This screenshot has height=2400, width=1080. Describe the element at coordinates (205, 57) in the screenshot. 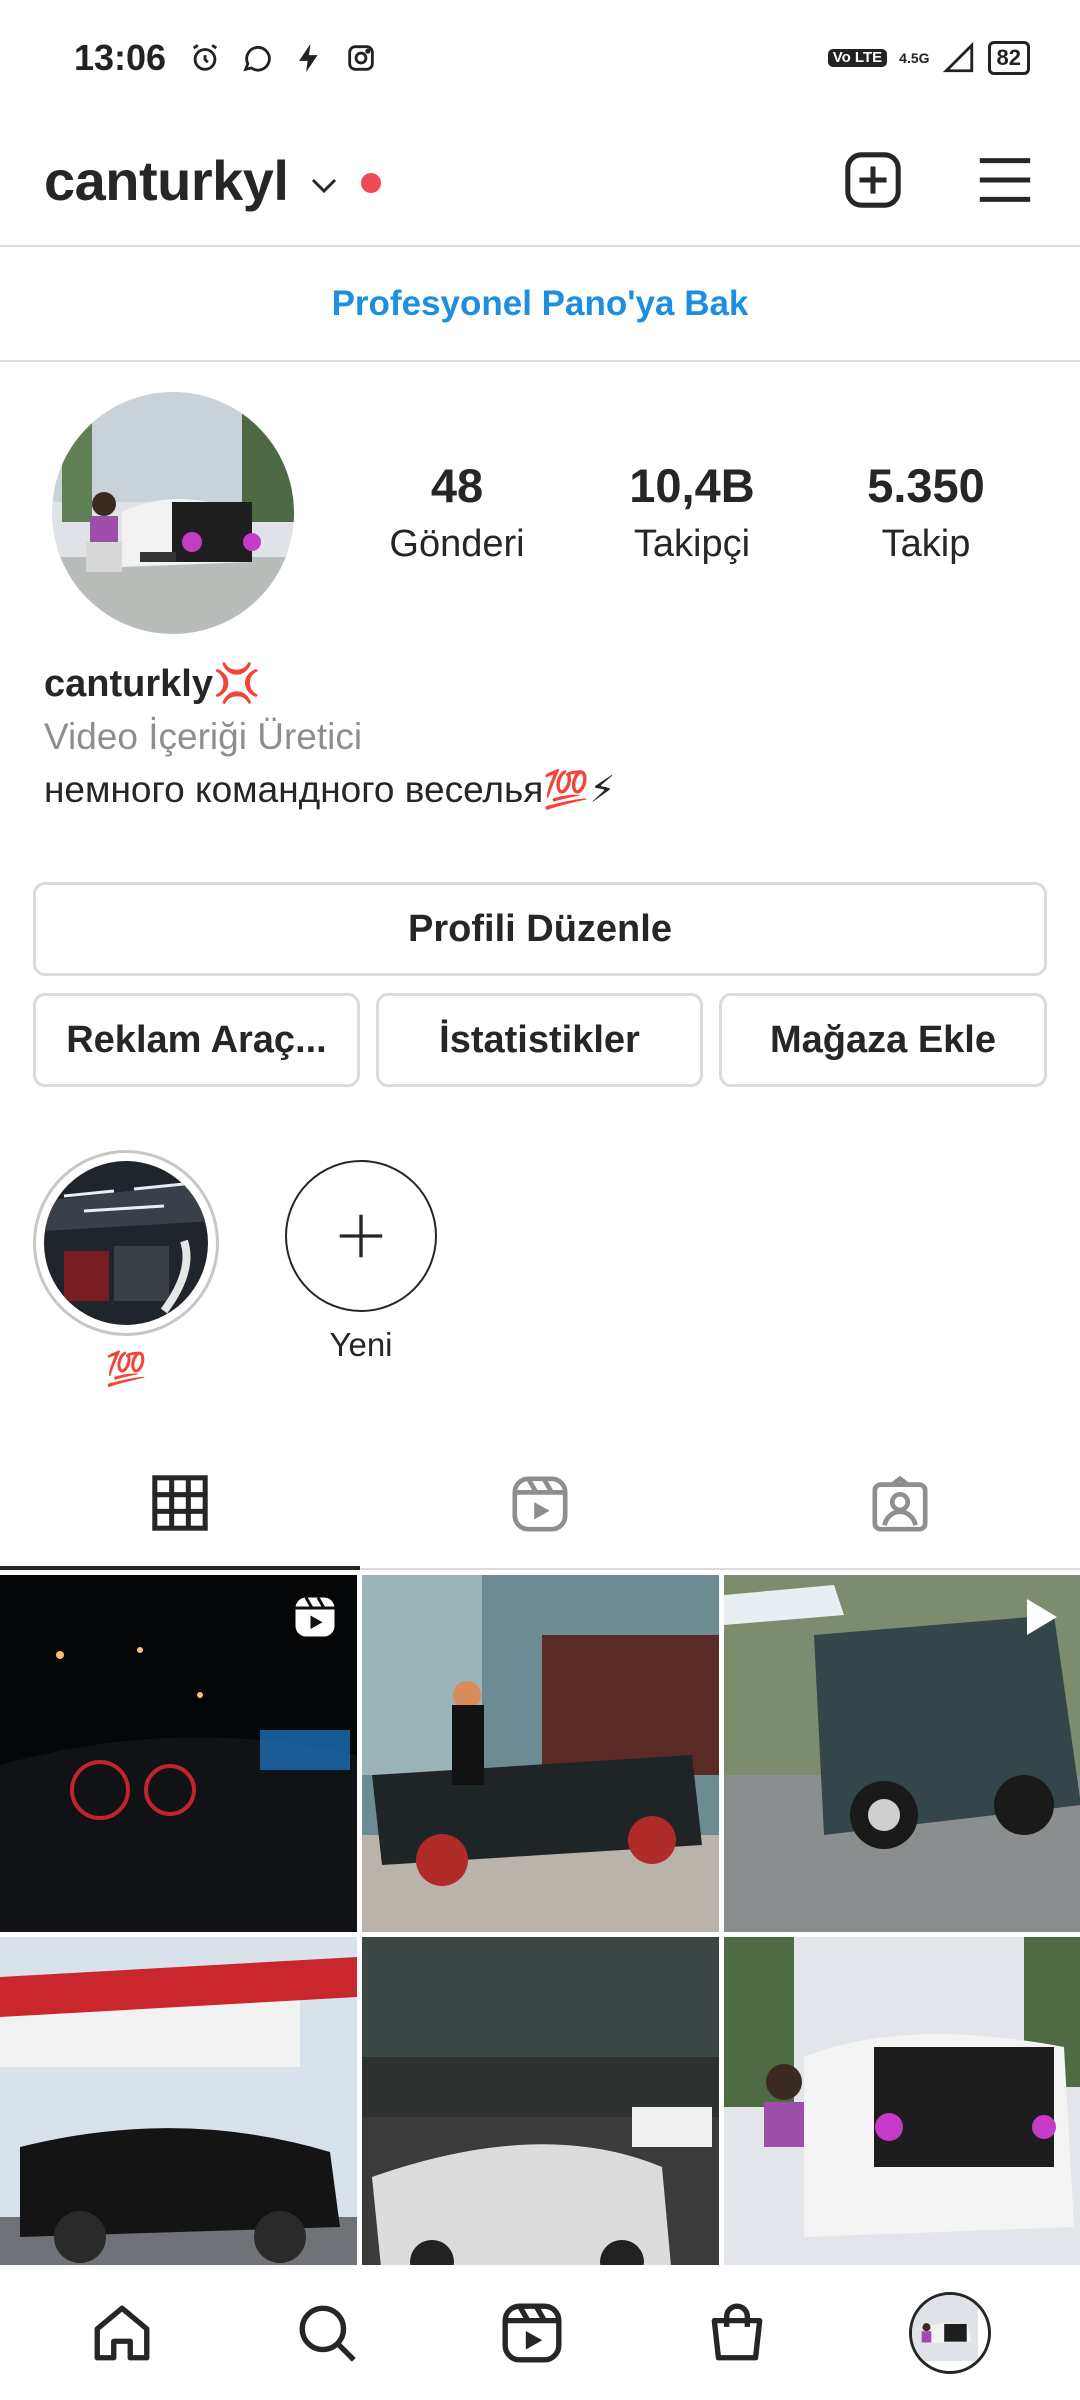

I see `alarm-icon` at that location.